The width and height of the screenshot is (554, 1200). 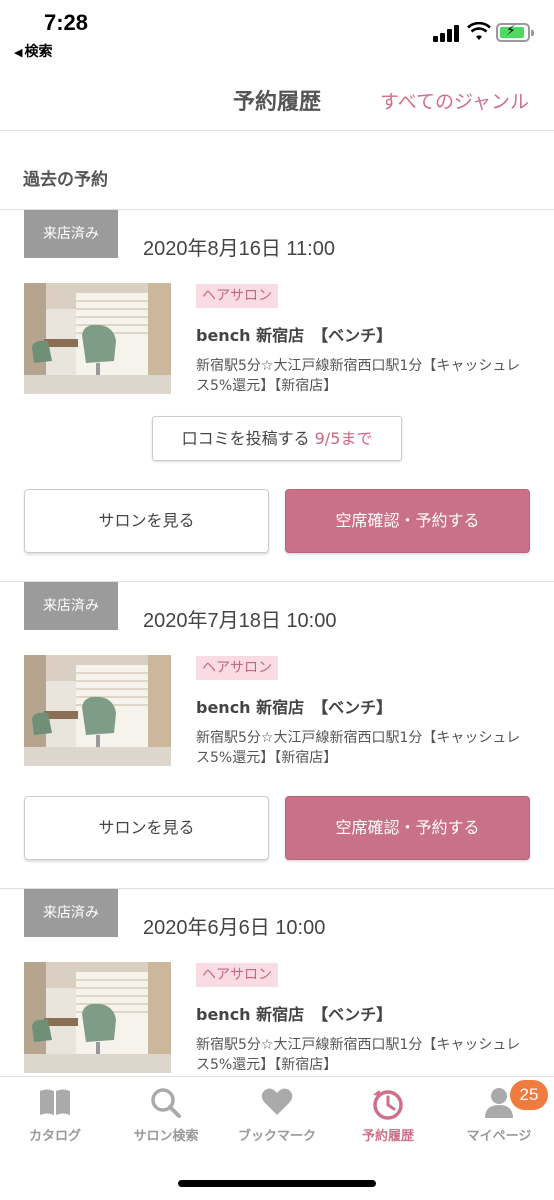 I want to click on section-title: 過去の予約, so click(x=65, y=180).